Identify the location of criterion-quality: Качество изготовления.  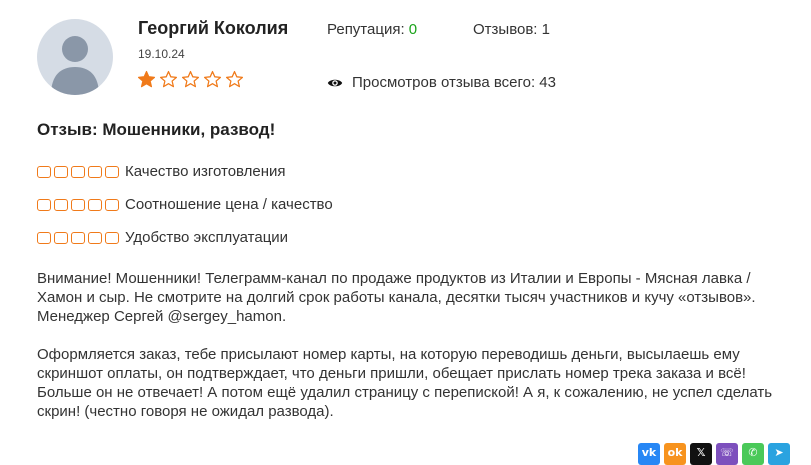
(161, 171).